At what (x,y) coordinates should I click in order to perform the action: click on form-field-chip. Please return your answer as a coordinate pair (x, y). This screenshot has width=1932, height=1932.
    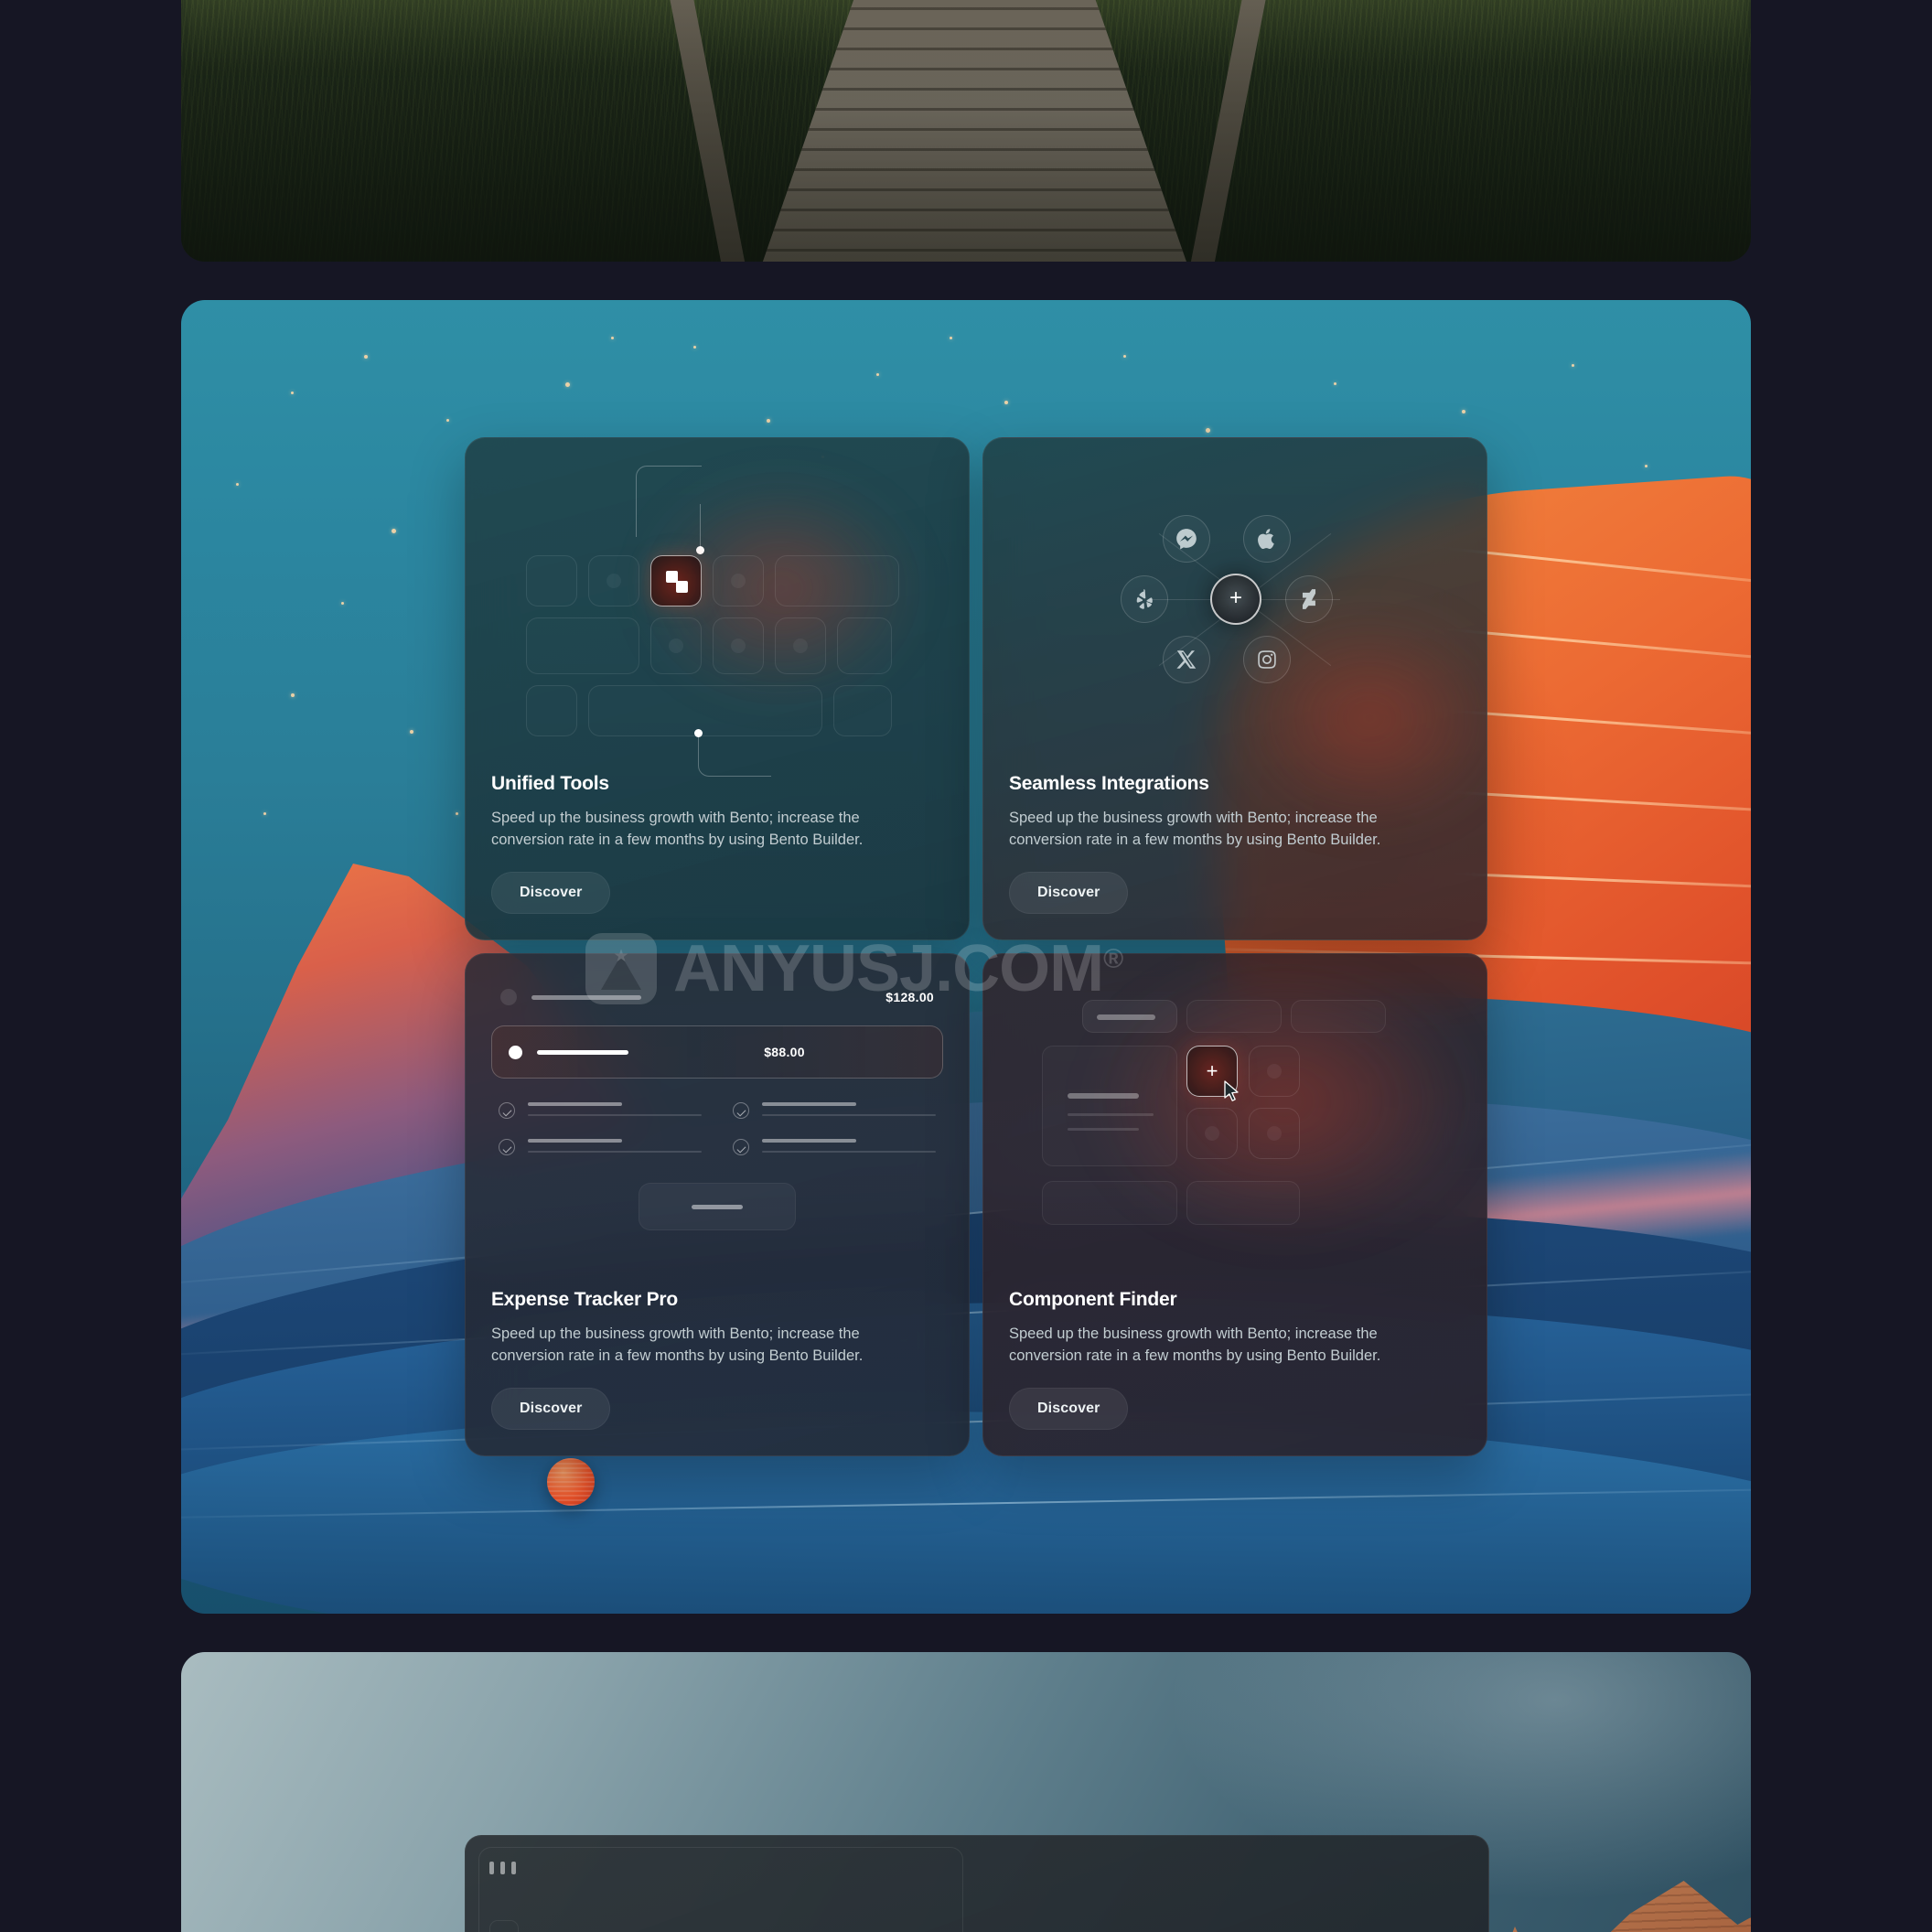
    Looking at the image, I should click on (504, 1926).